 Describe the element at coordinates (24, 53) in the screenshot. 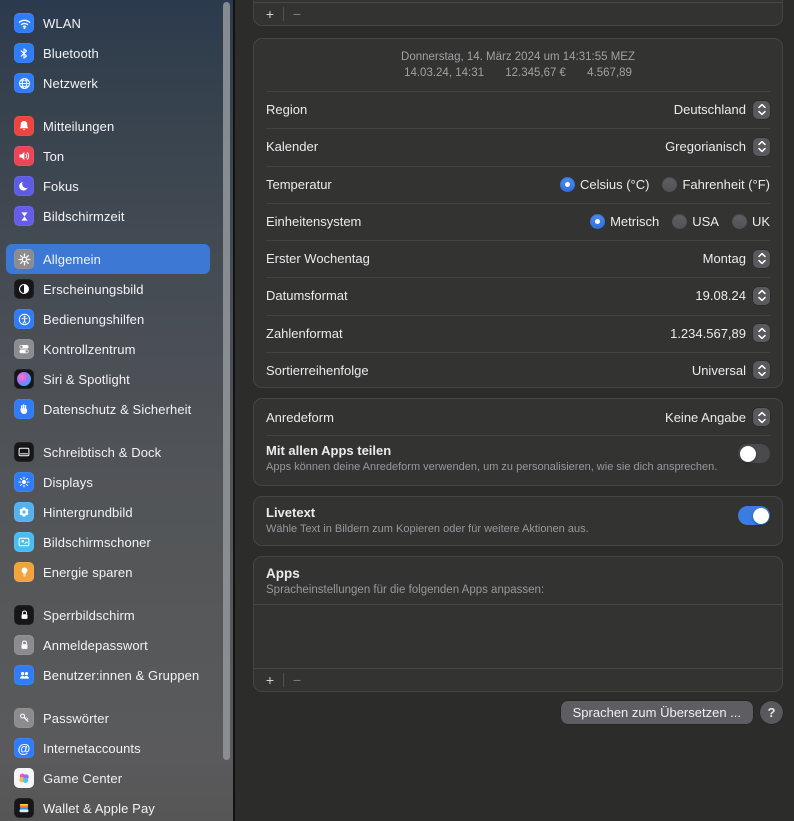

I see `bluetooth-icon` at that location.